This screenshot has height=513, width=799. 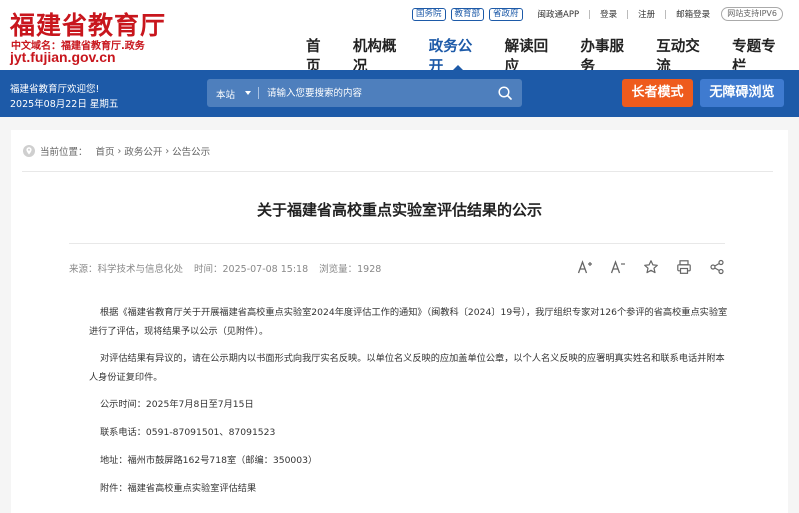 What do you see at coordinates (684, 267) in the screenshot?
I see `print-icon` at bounding box center [684, 267].